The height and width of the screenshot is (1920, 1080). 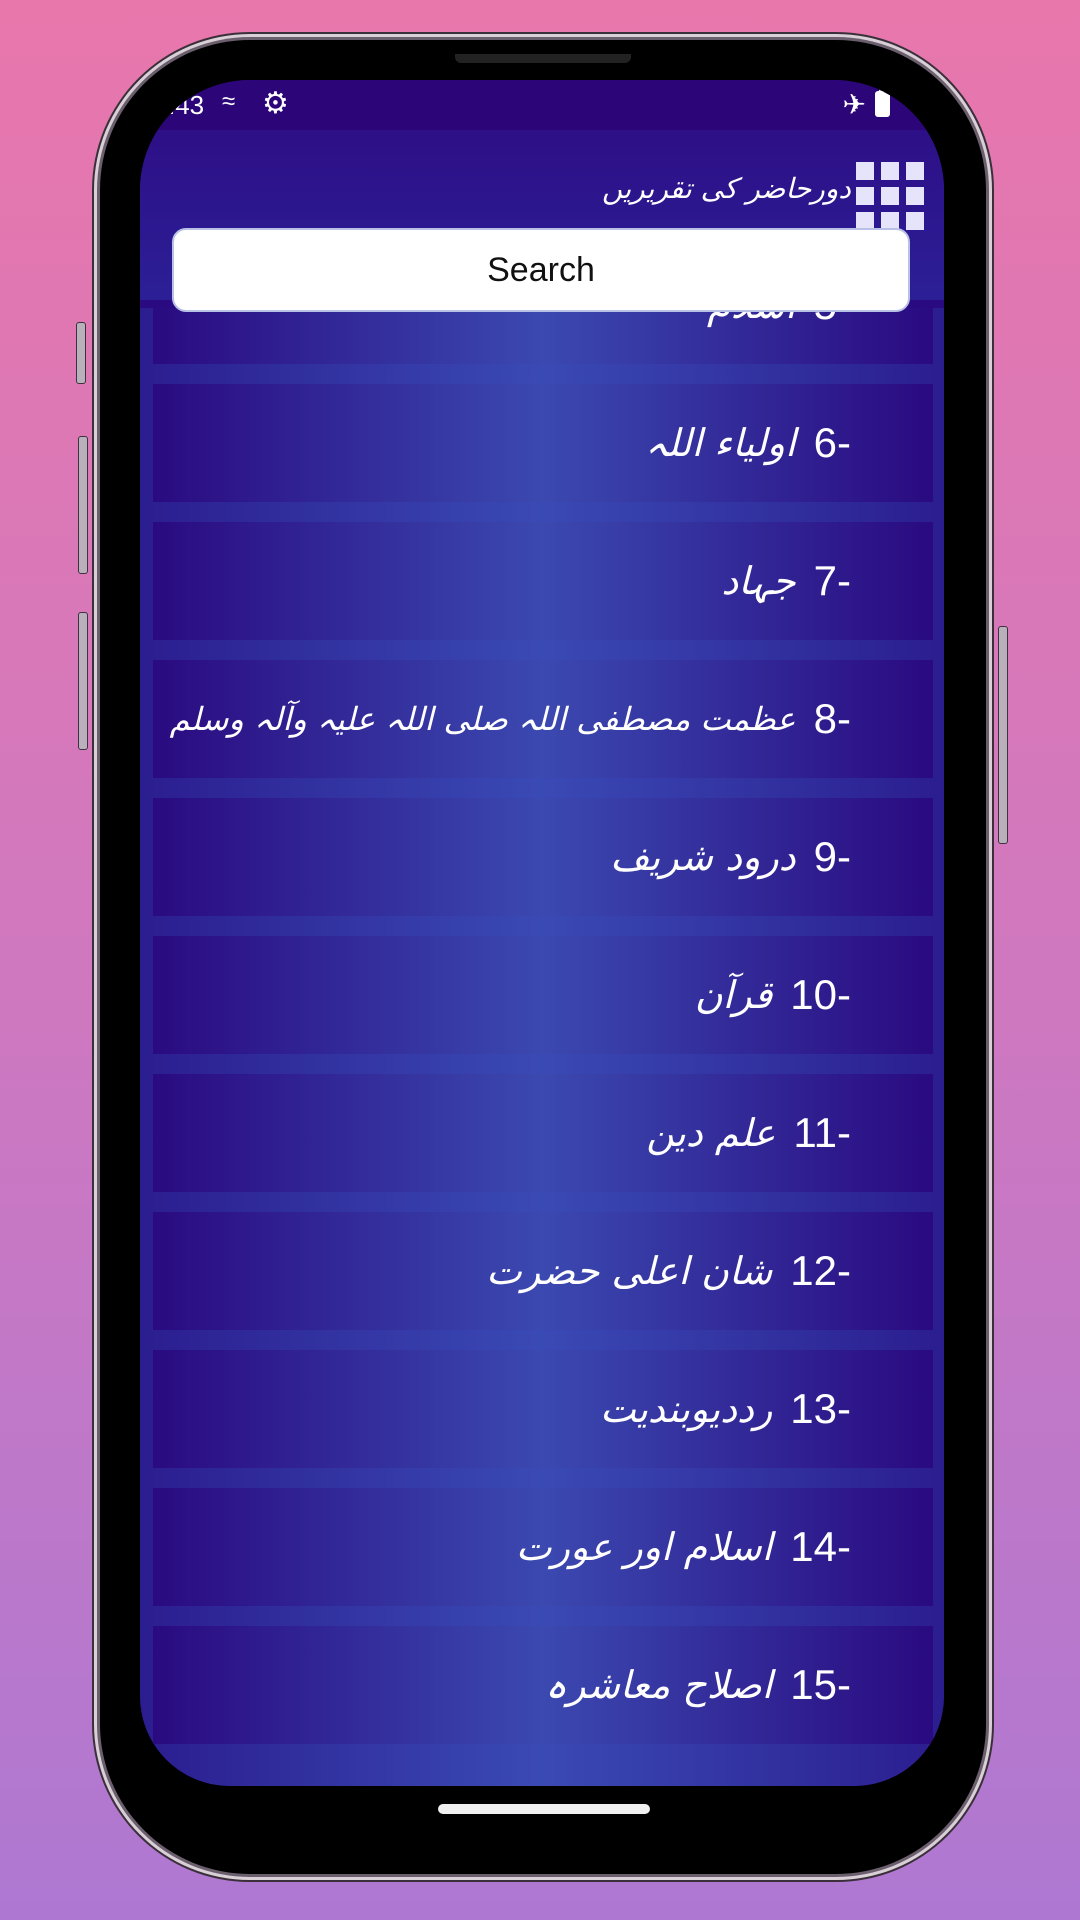 What do you see at coordinates (820, 1408) in the screenshot?
I see `list-item-number: 13-` at bounding box center [820, 1408].